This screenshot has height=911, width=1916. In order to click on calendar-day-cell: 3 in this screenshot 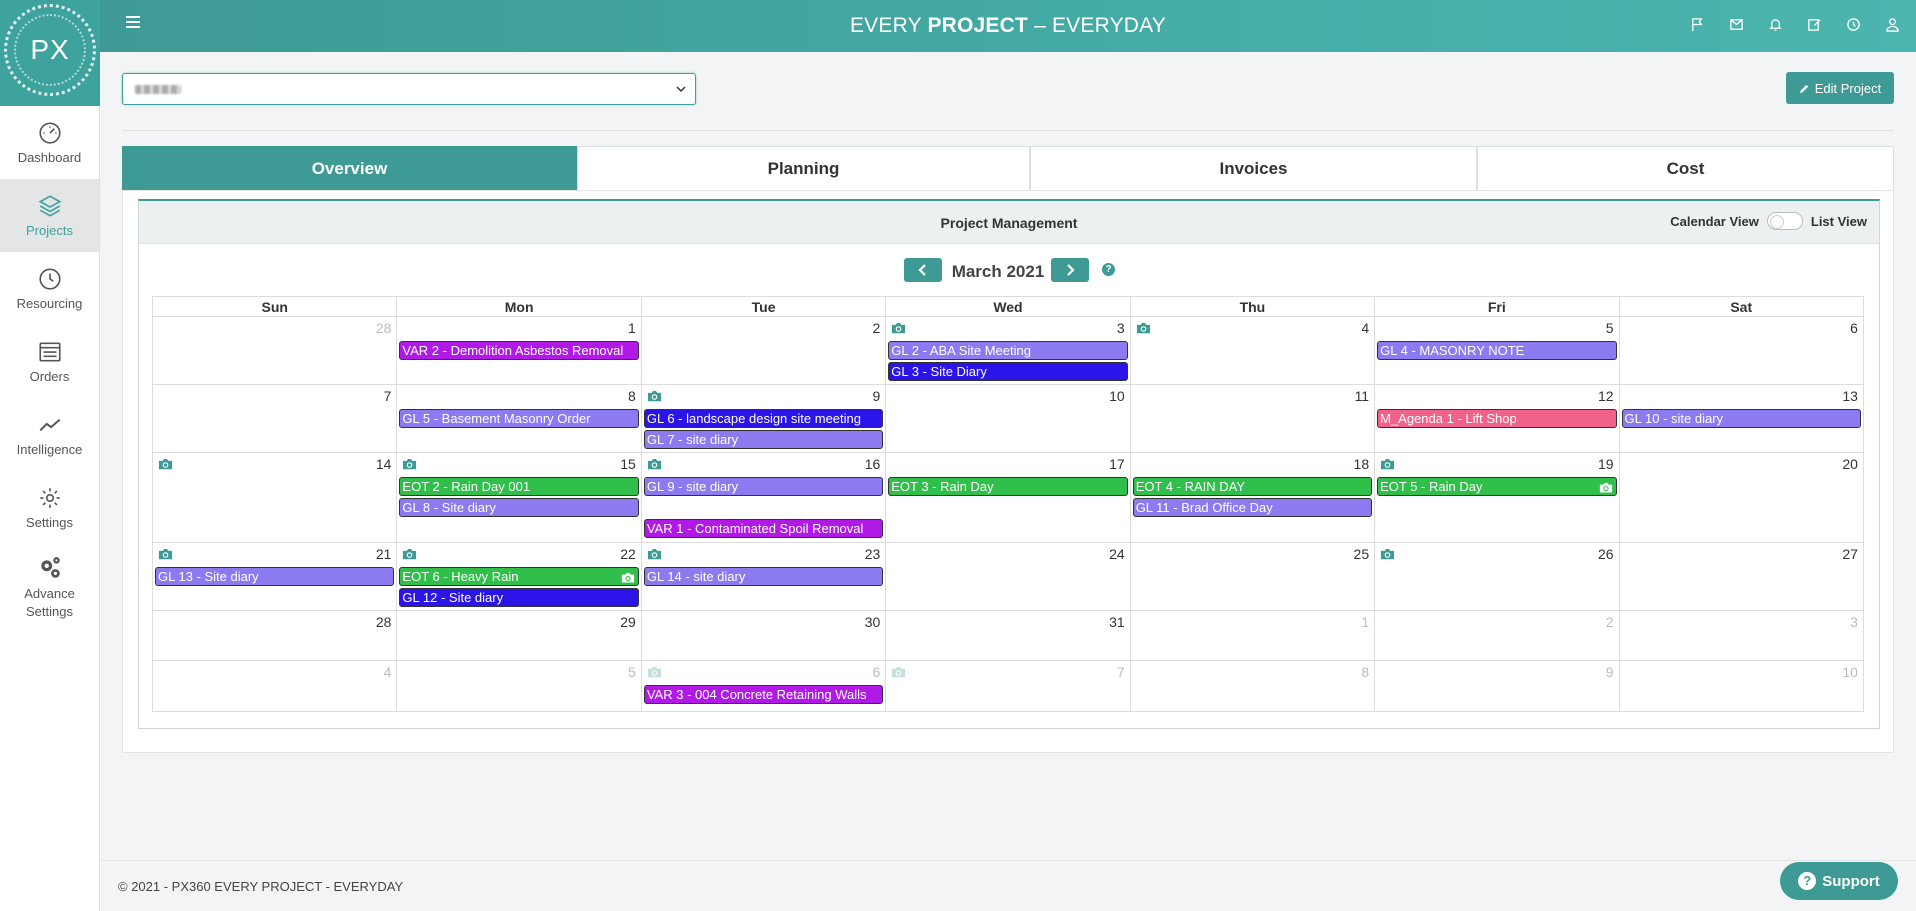, I will do `click(1741, 636)`.